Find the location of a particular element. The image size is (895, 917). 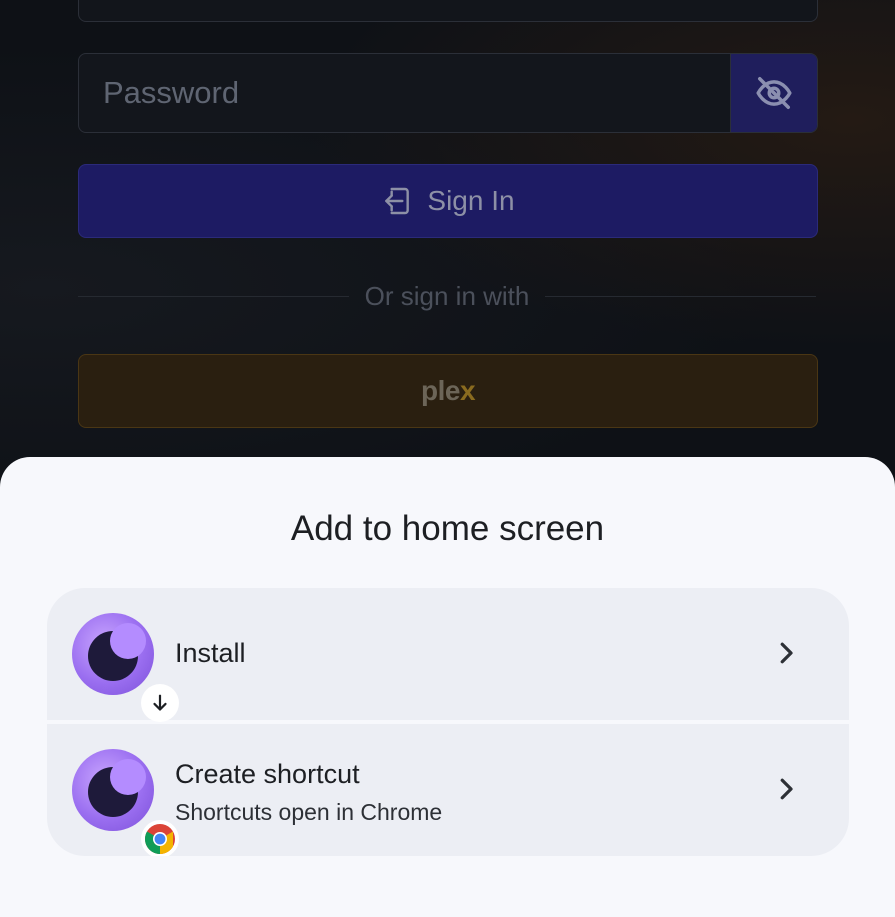

divider-line-right is located at coordinates (681, 296).